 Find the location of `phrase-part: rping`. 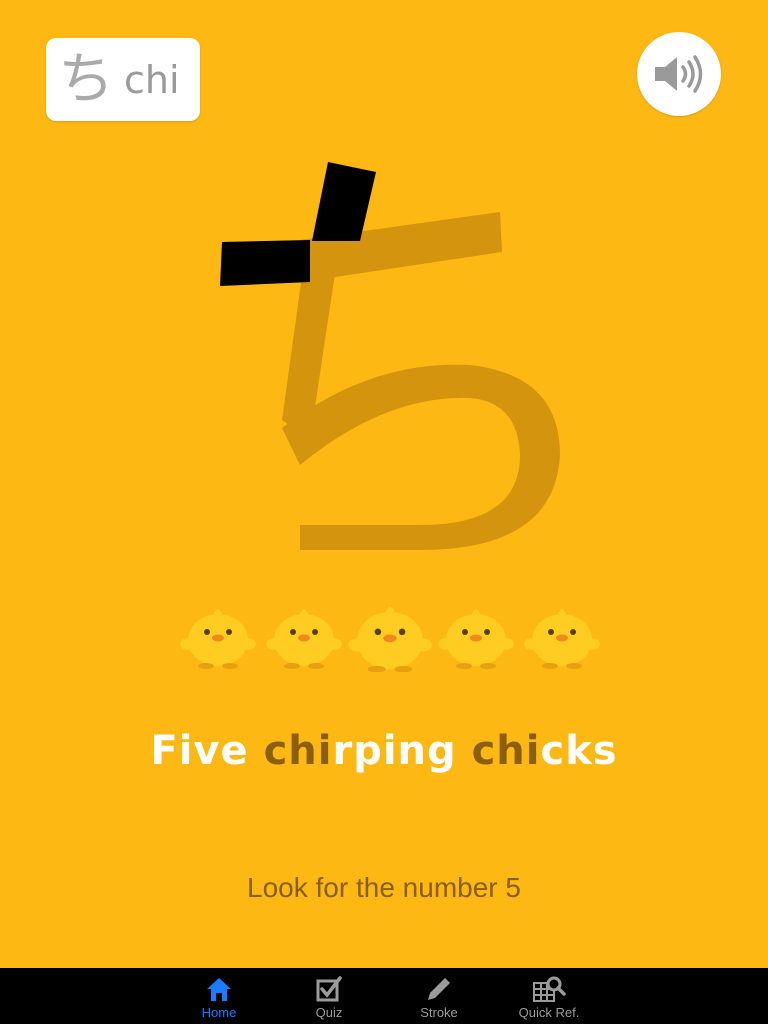

phrase-part: rping is located at coordinates (402, 751).